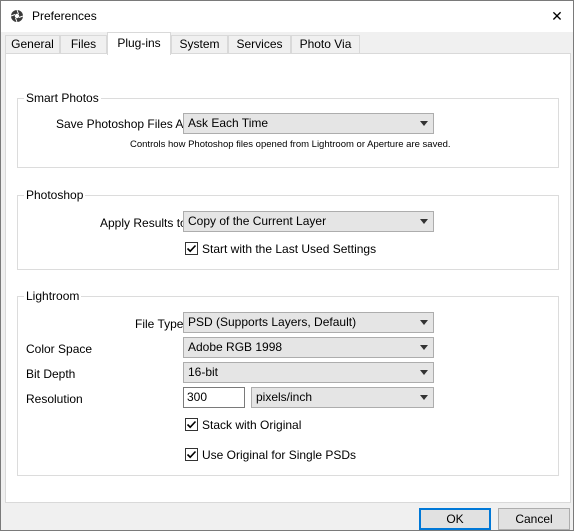  What do you see at coordinates (455, 519) in the screenshot?
I see `ok-button: OK` at bounding box center [455, 519].